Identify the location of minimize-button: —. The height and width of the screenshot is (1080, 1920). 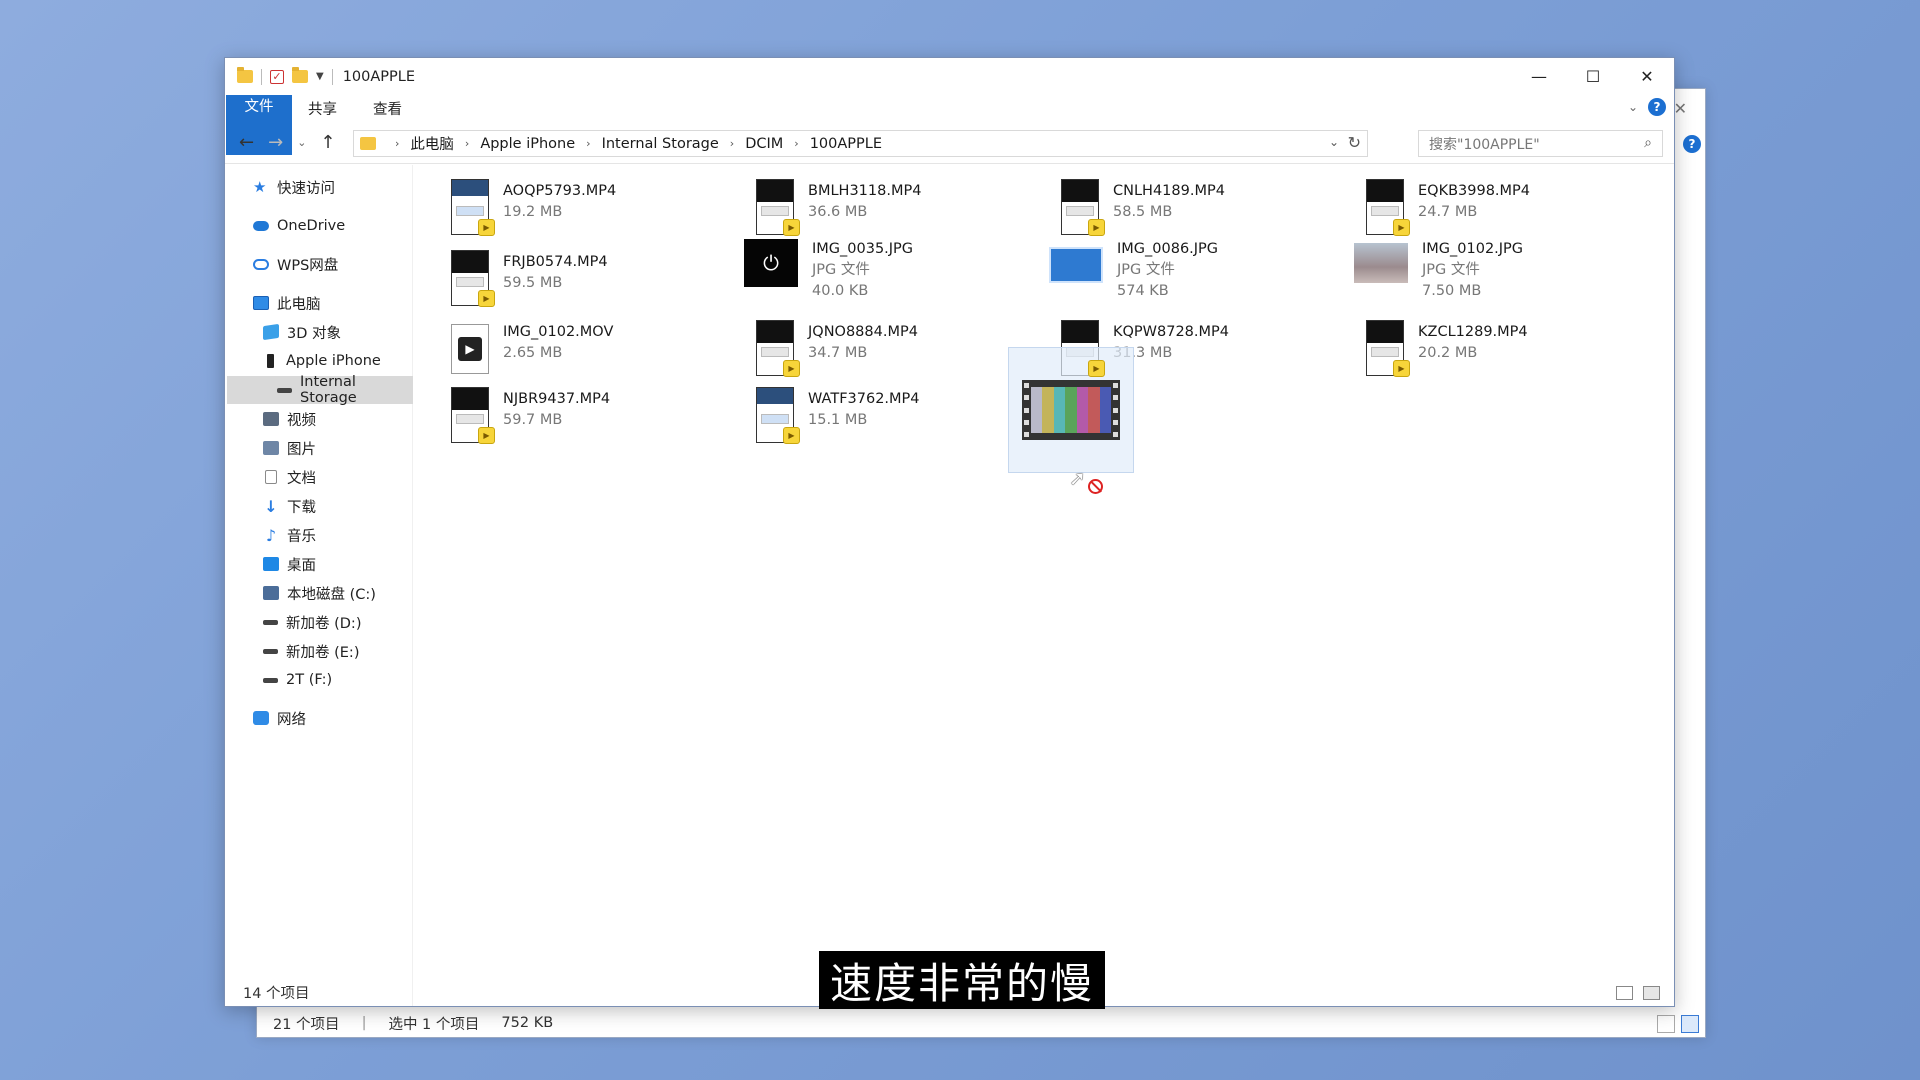
(1539, 76).